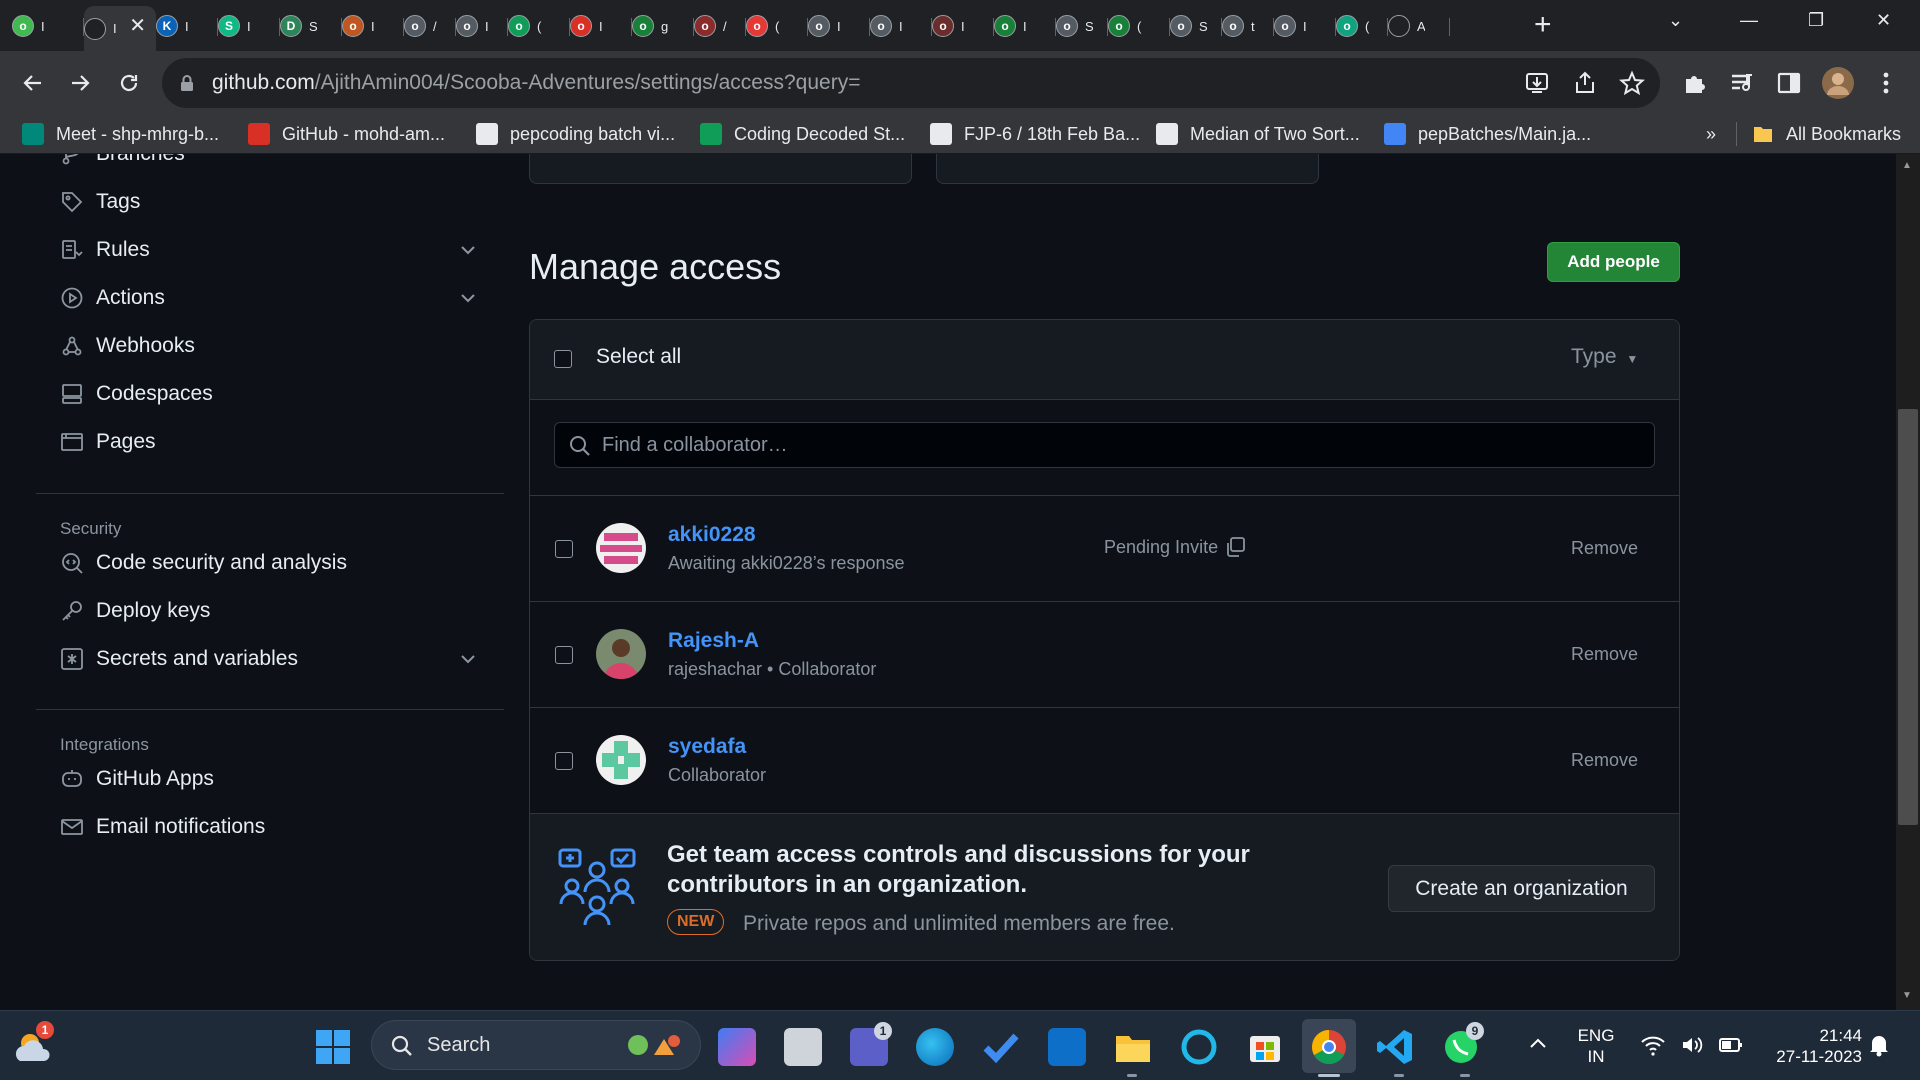 Image resolution: width=1920 pixels, height=1080 pixels. I want to click on select-all-checkbox, so click(563, 359).